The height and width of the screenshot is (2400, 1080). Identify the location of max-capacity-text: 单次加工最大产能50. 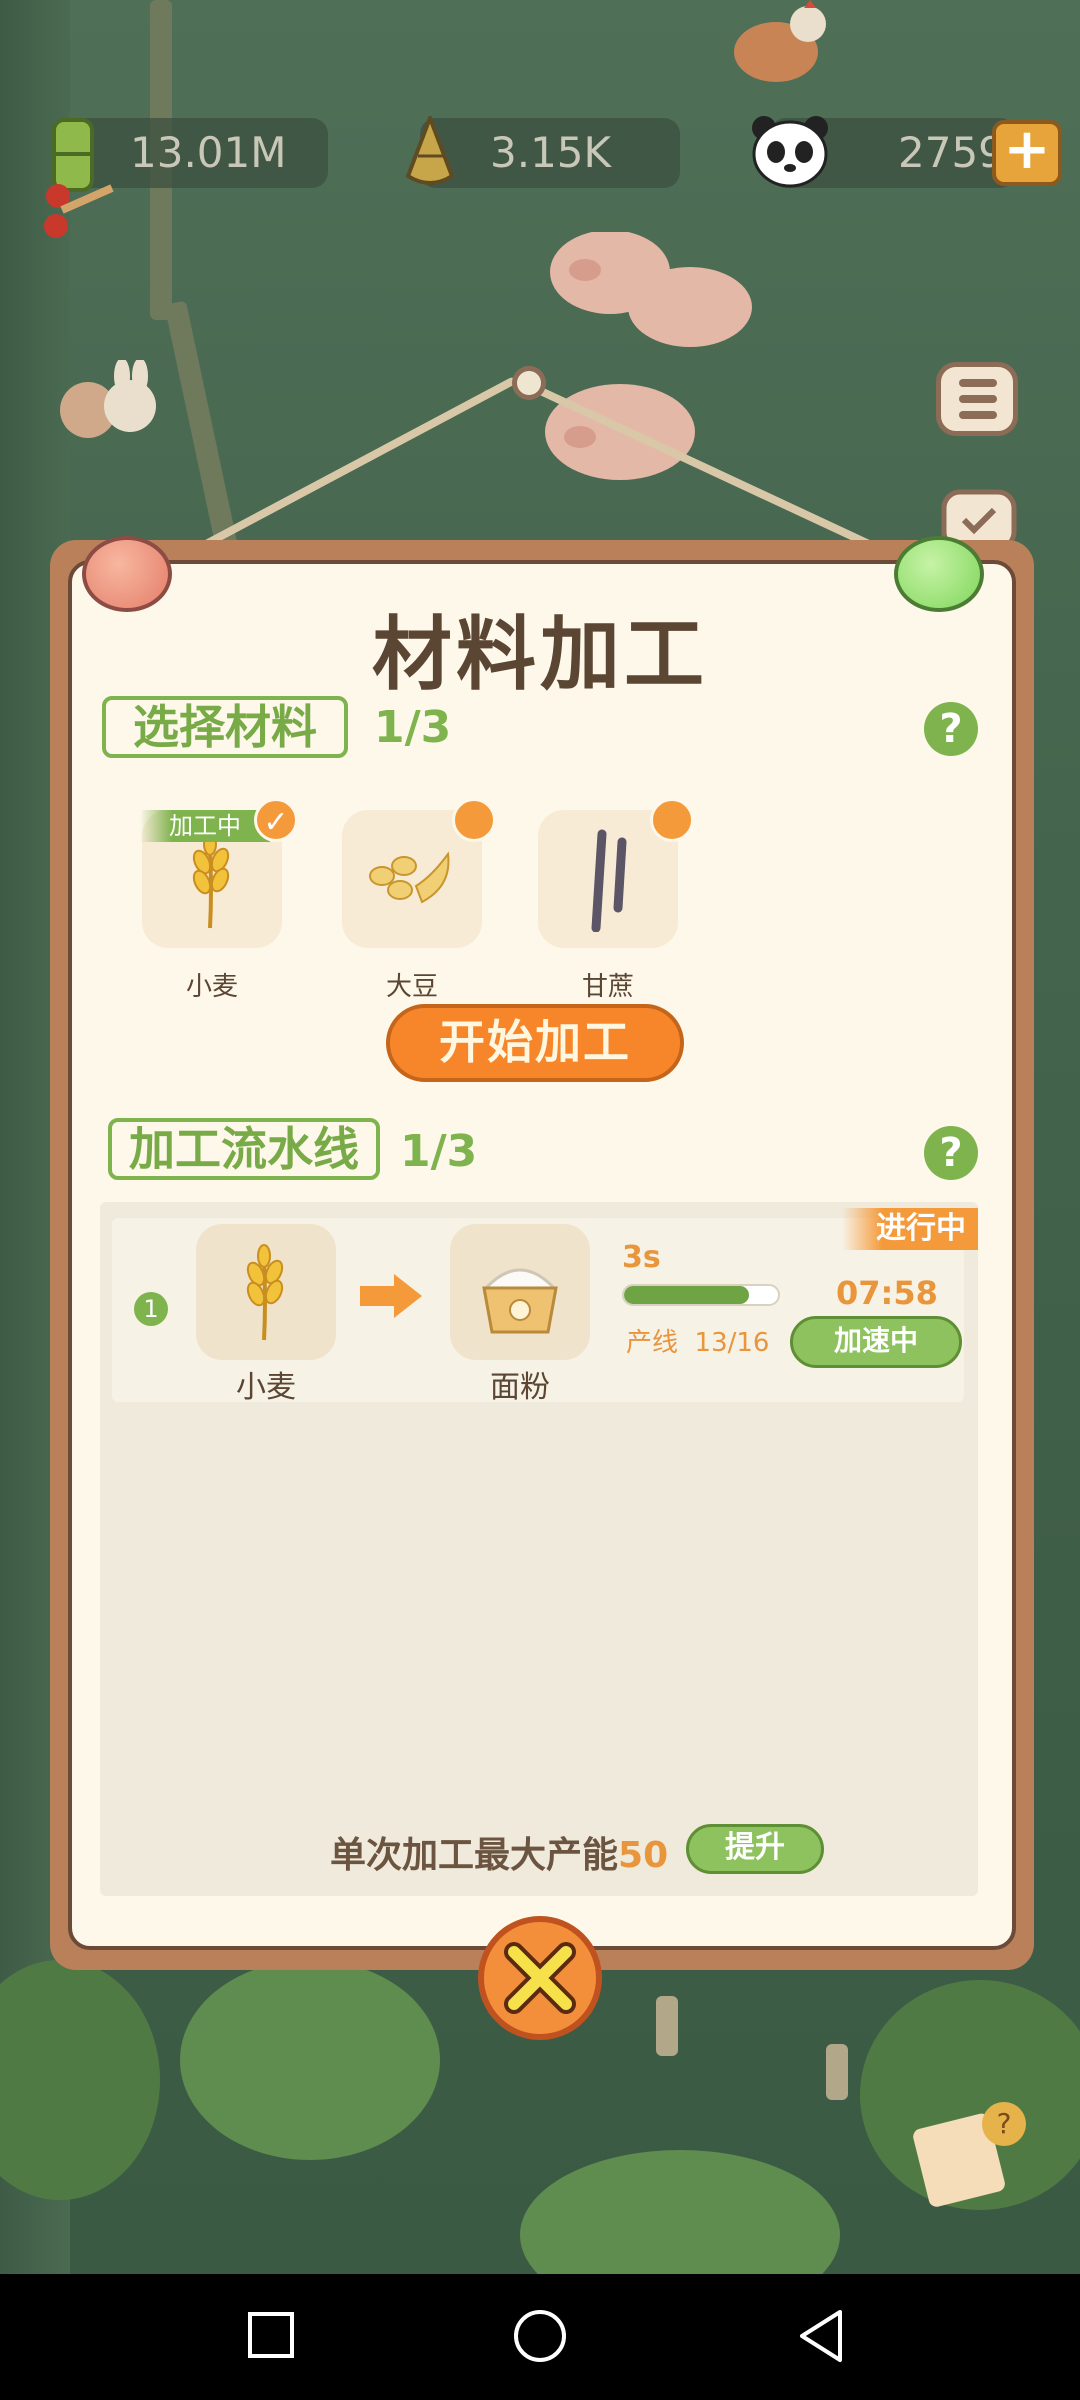
(499, 1852).